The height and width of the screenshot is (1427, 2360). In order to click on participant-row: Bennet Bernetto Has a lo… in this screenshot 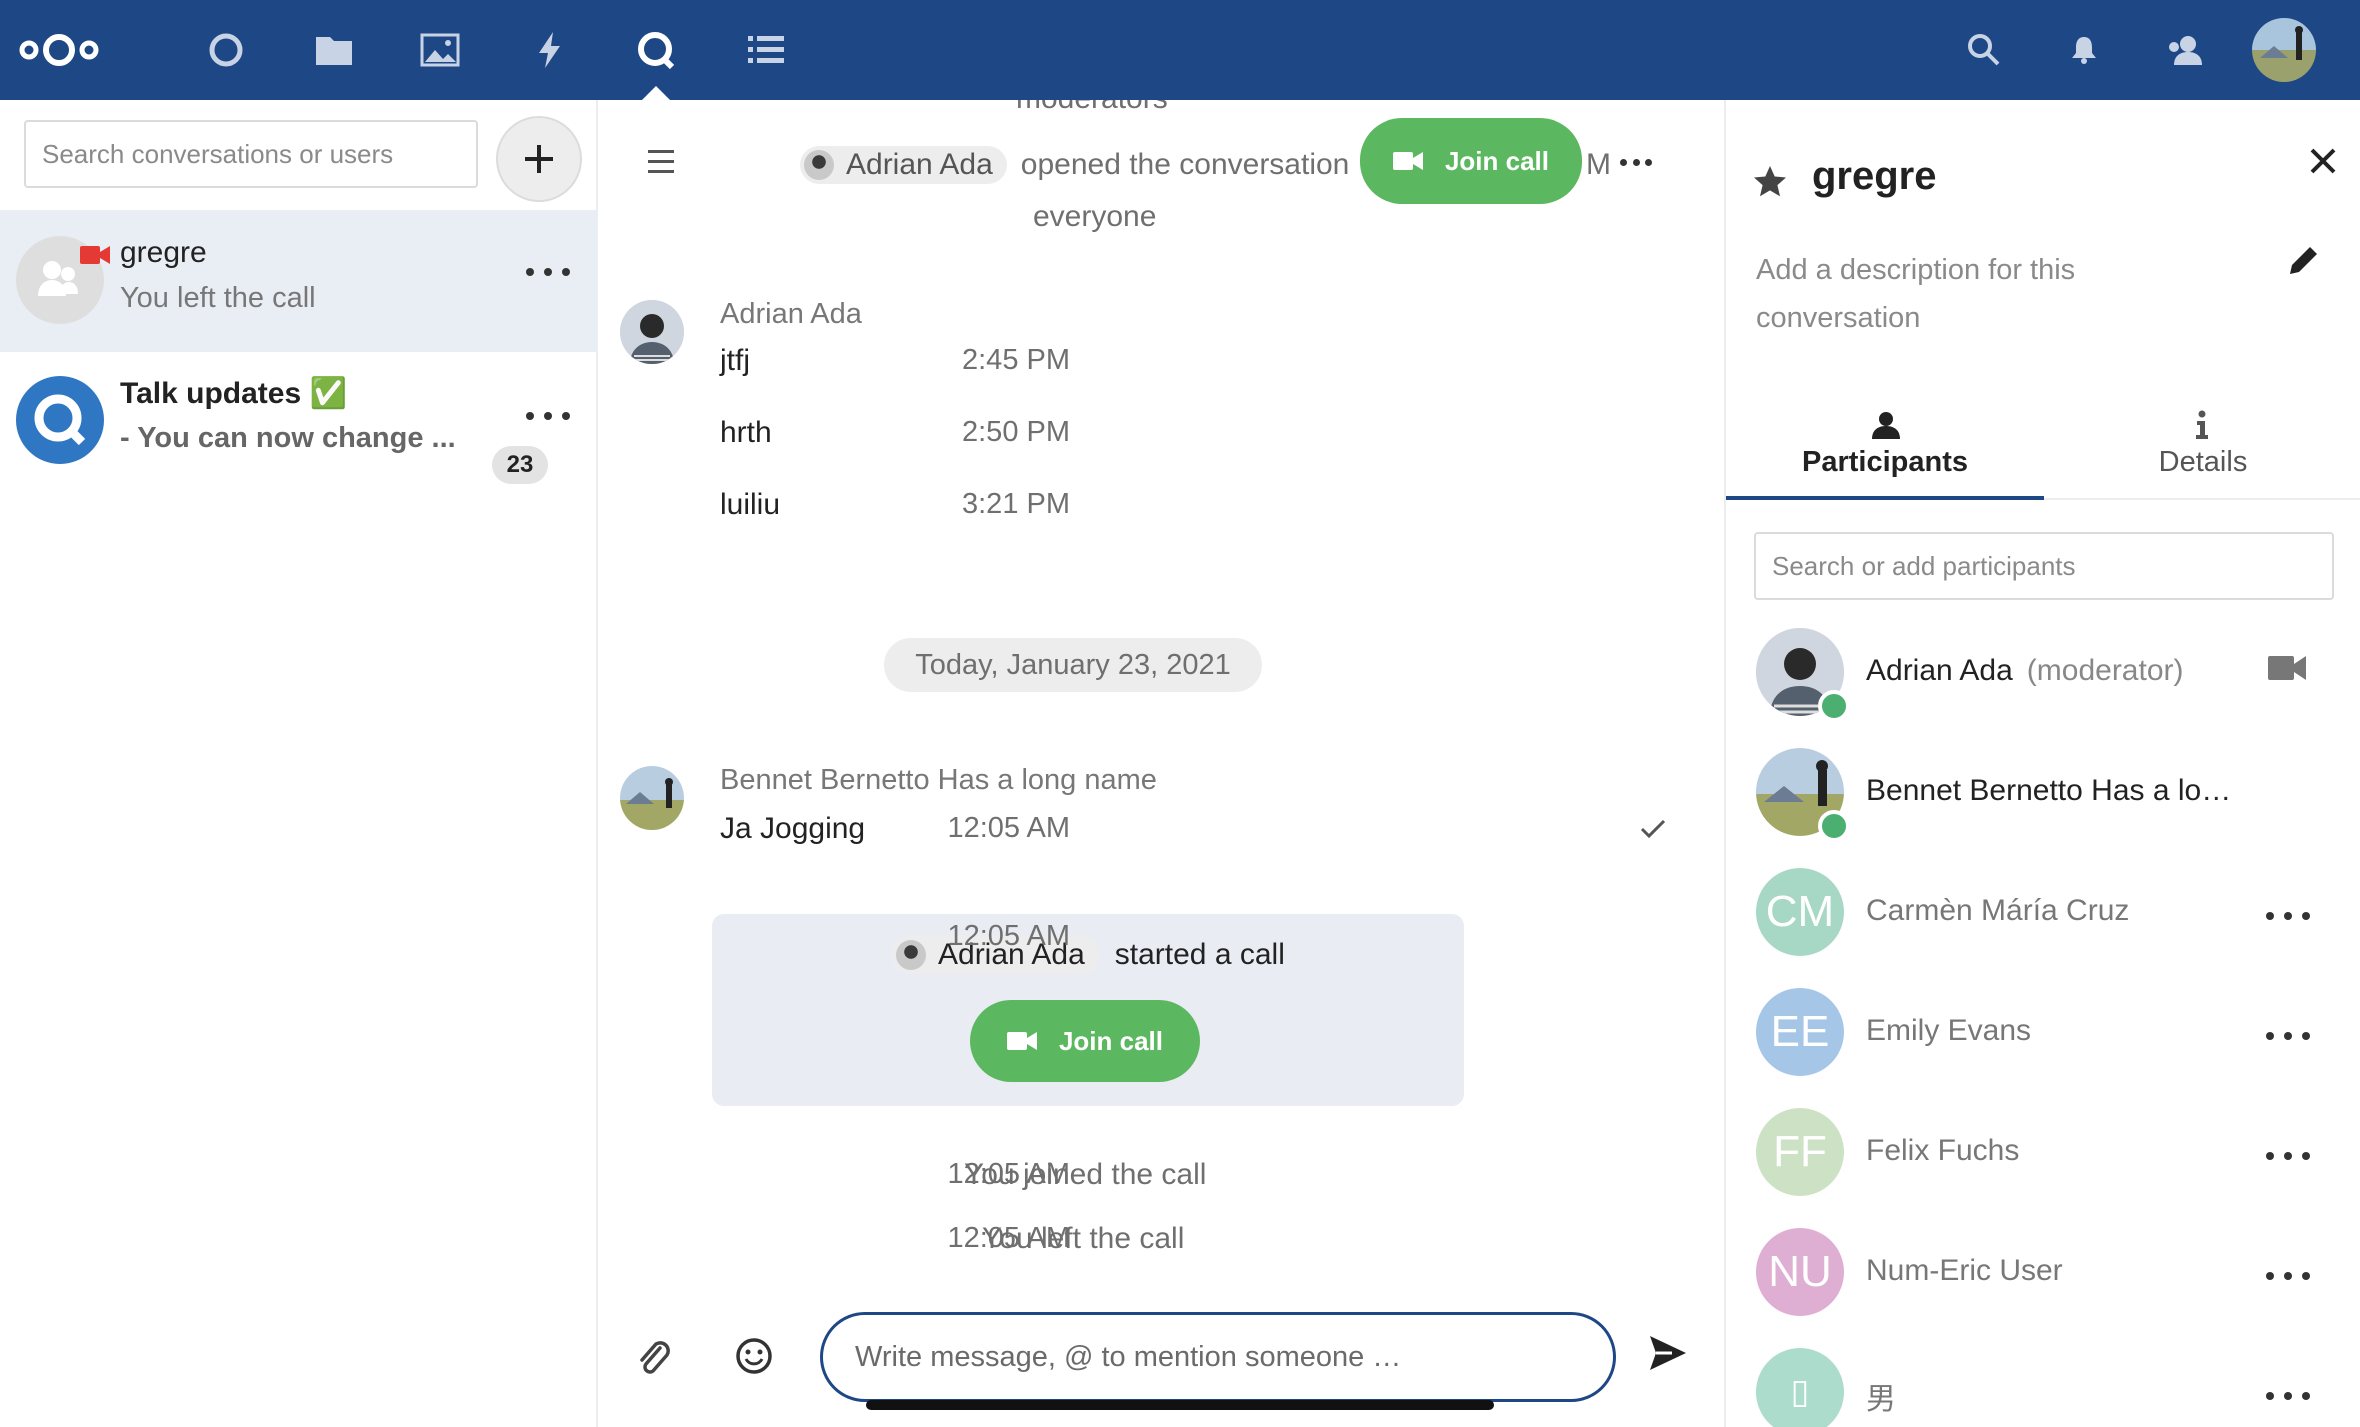, I will do `click(2043, 794)`.